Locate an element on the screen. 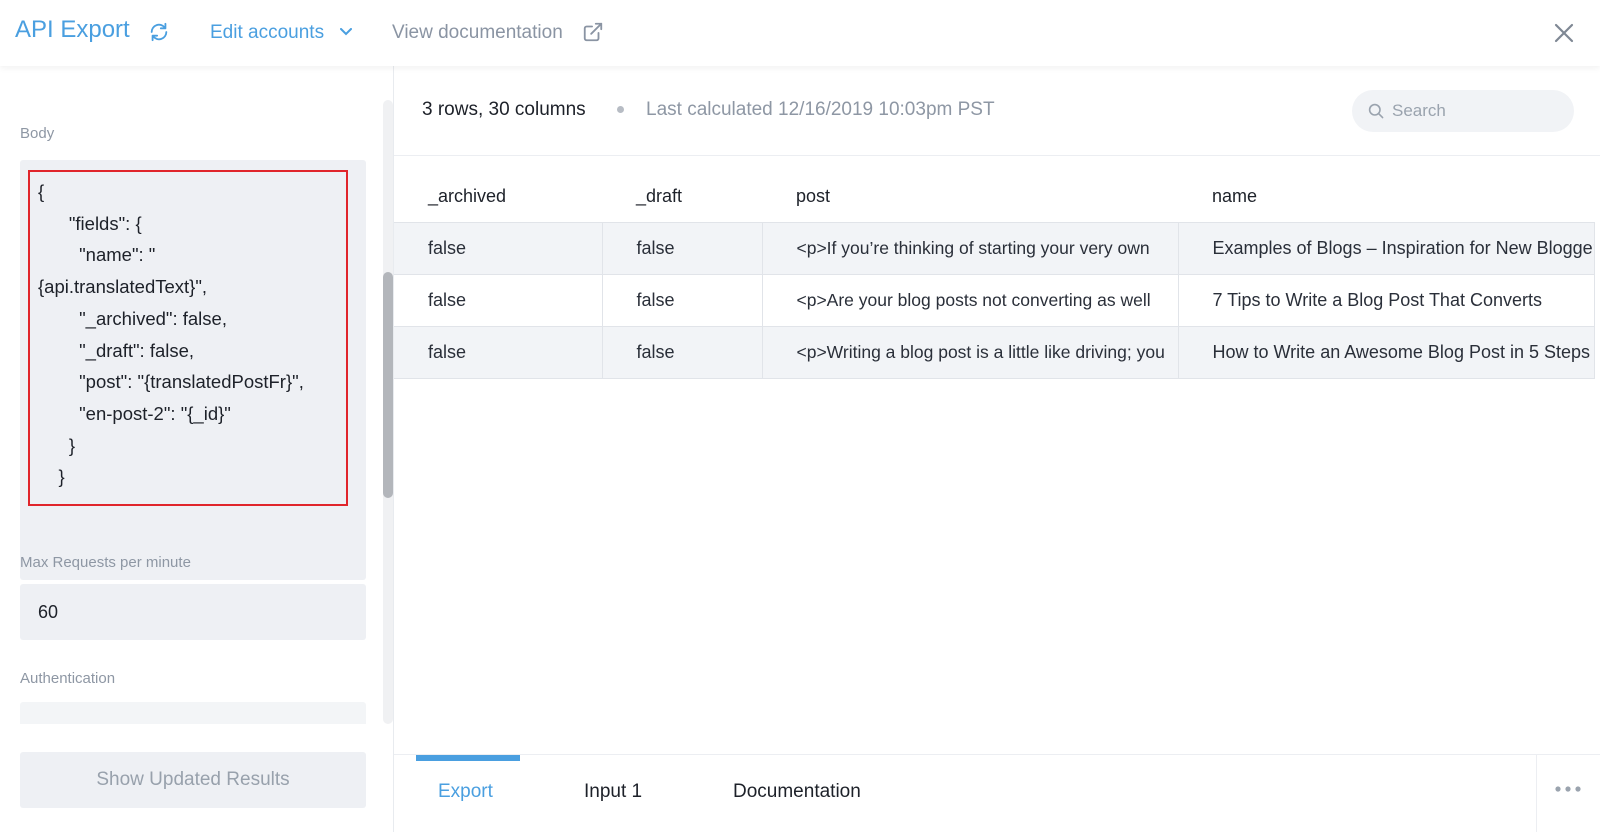 This screenshot has width=1600, height=832. show-updated-results-button: Show Updated Results is located at coordinates (193, 780).